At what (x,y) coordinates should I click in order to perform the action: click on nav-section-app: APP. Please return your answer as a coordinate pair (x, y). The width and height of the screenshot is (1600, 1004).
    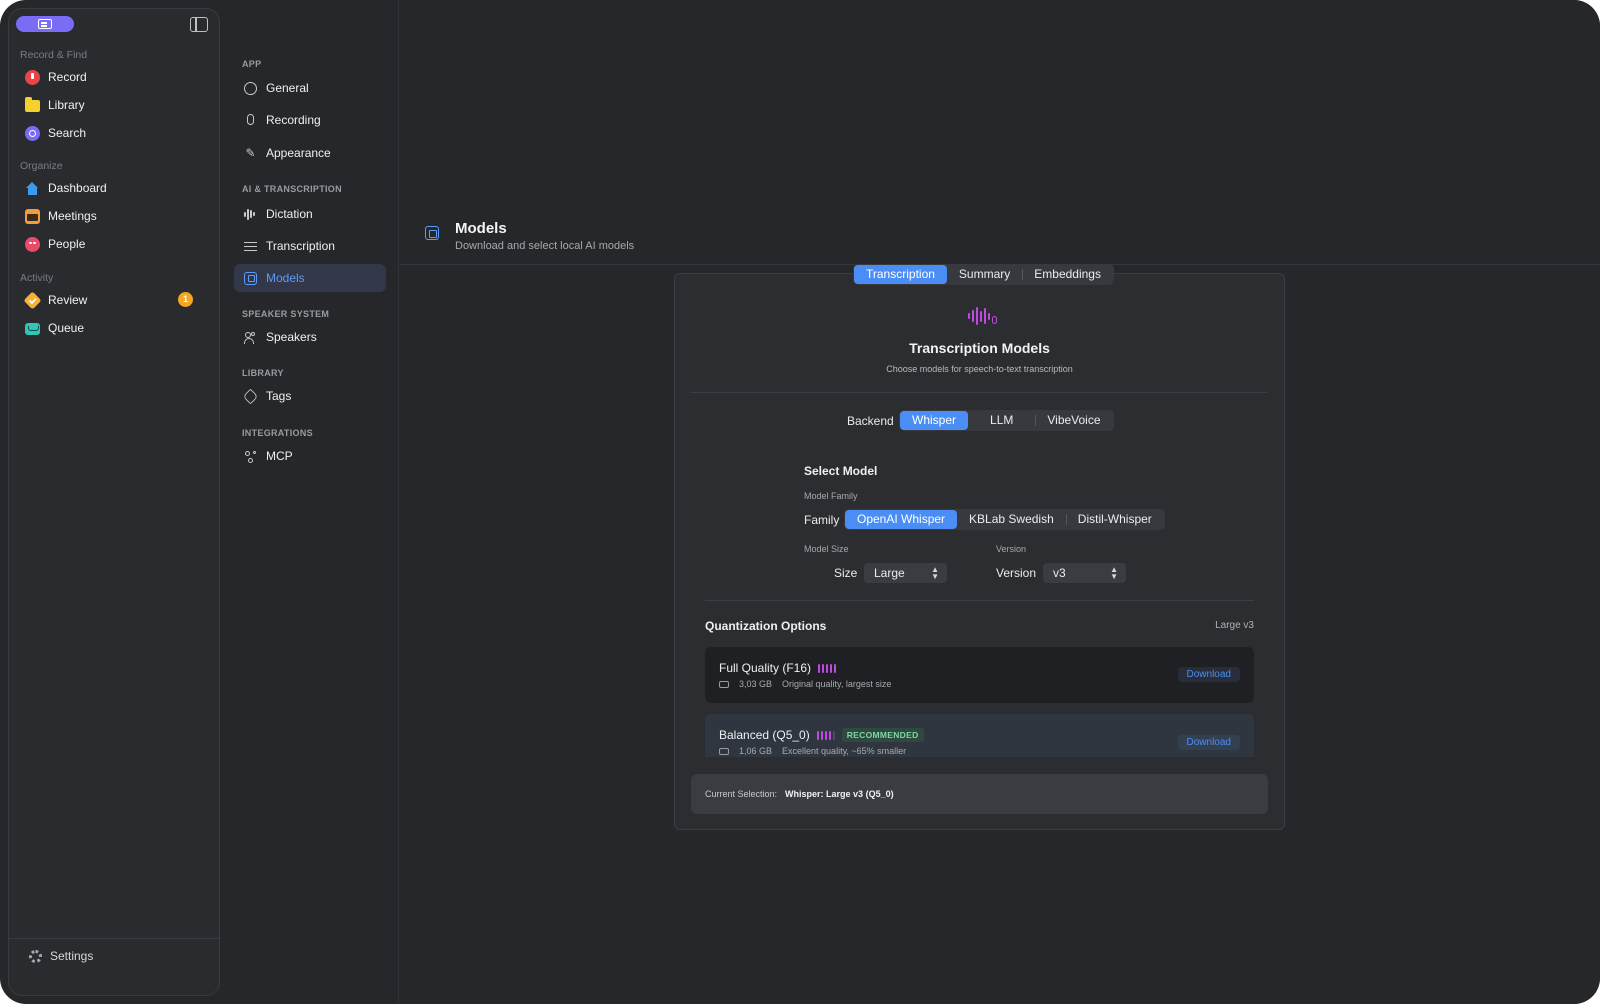
    Looking at the image, I should click on (252, 64).